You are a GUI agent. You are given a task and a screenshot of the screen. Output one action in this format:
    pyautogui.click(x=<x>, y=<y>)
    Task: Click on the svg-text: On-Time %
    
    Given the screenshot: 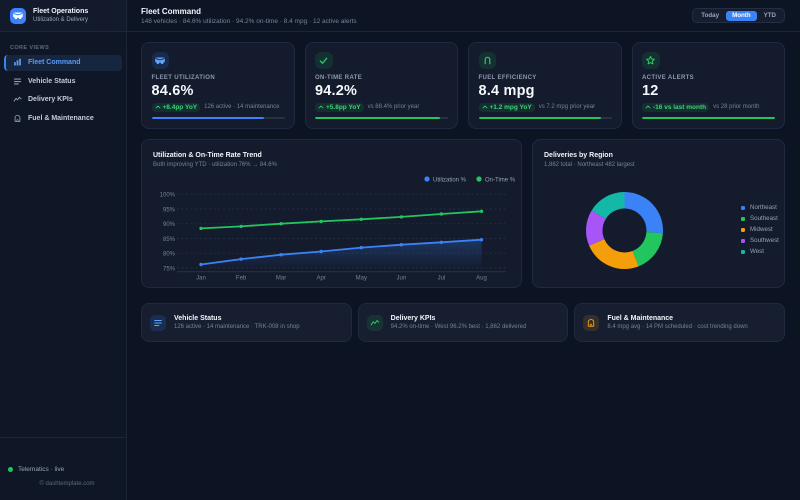 What is the action you would take?
    pyautogui.click(x=500, y=181)
    